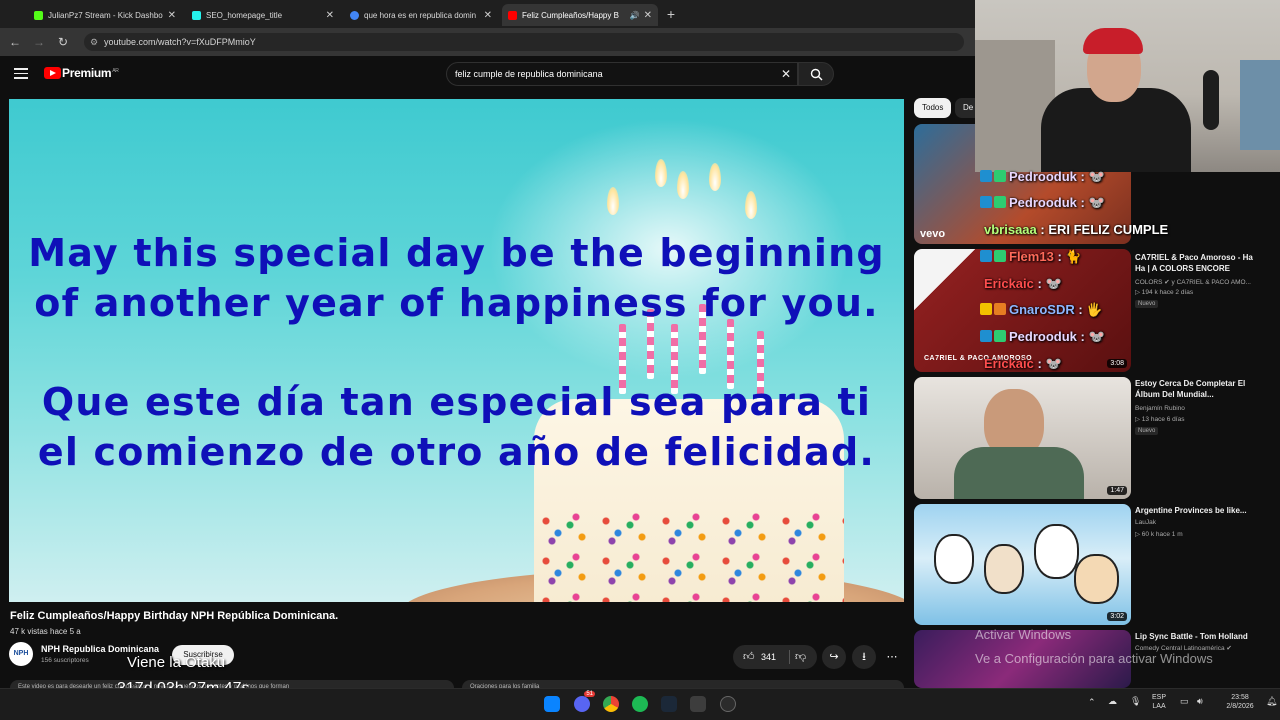 The width and height of the screenshot is (1280, 720). Describe the element at coordinates (421, 15) in the screenshot. I see `tab-google-search: que hora es en republica domin ✕` at that location.